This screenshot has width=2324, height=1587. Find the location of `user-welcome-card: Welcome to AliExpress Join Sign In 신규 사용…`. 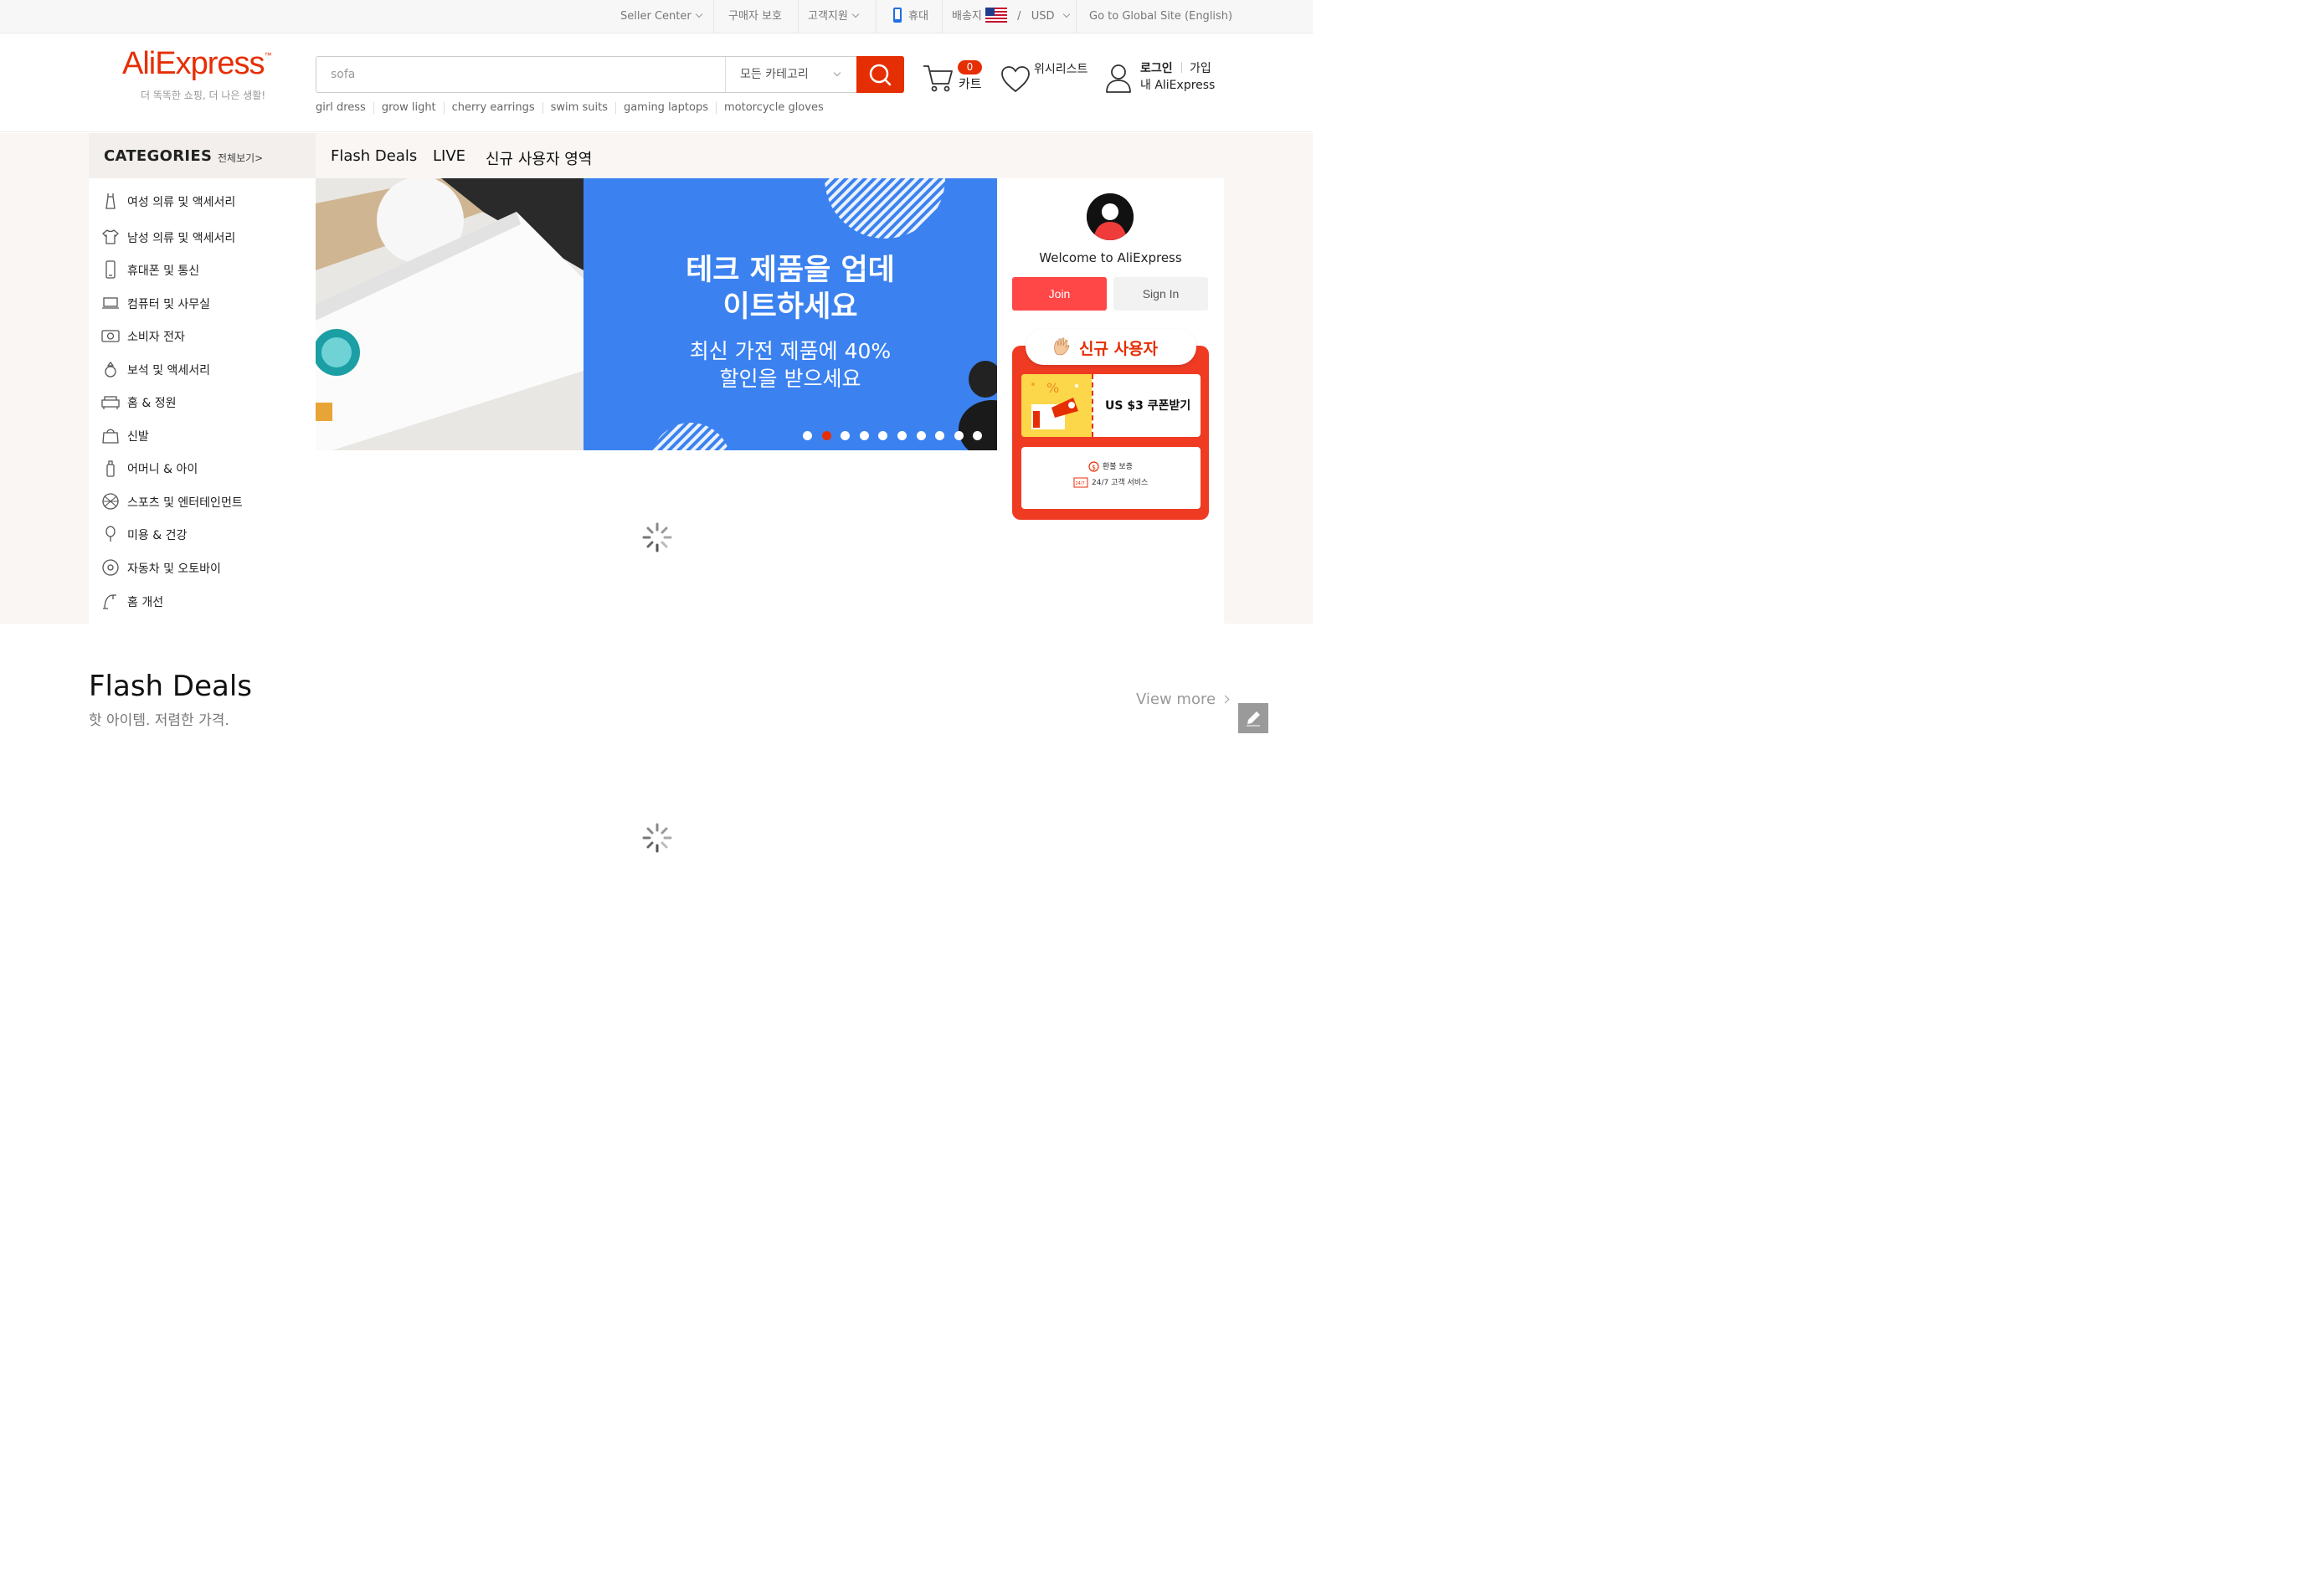

user-welcome-card: Welcome to AliExpress Join Sign In 신규 사용… is located at coordinates (1111, 354).